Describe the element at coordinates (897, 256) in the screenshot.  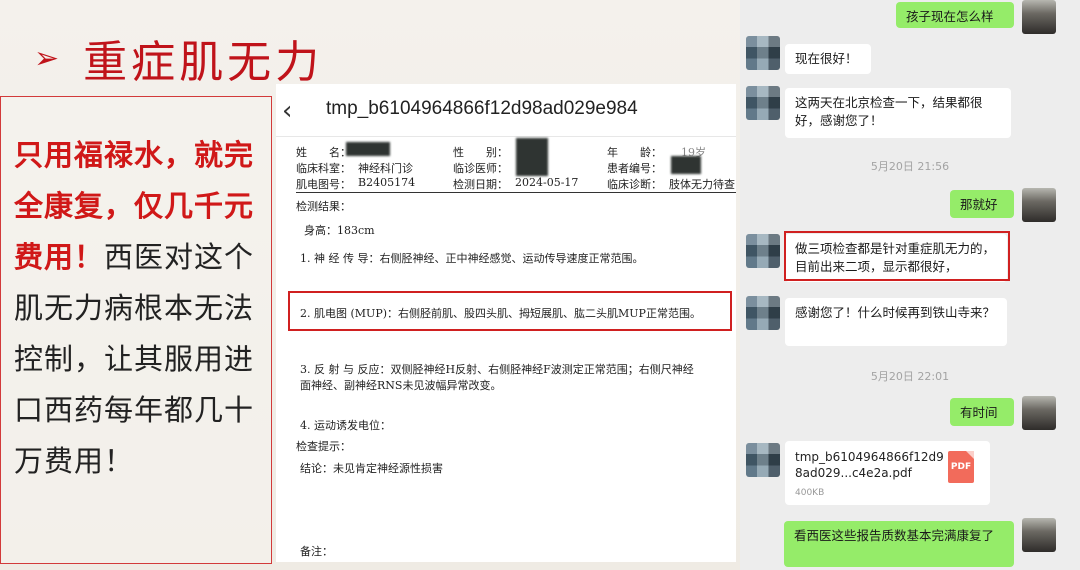
I see `message-highlight-box` at that location.